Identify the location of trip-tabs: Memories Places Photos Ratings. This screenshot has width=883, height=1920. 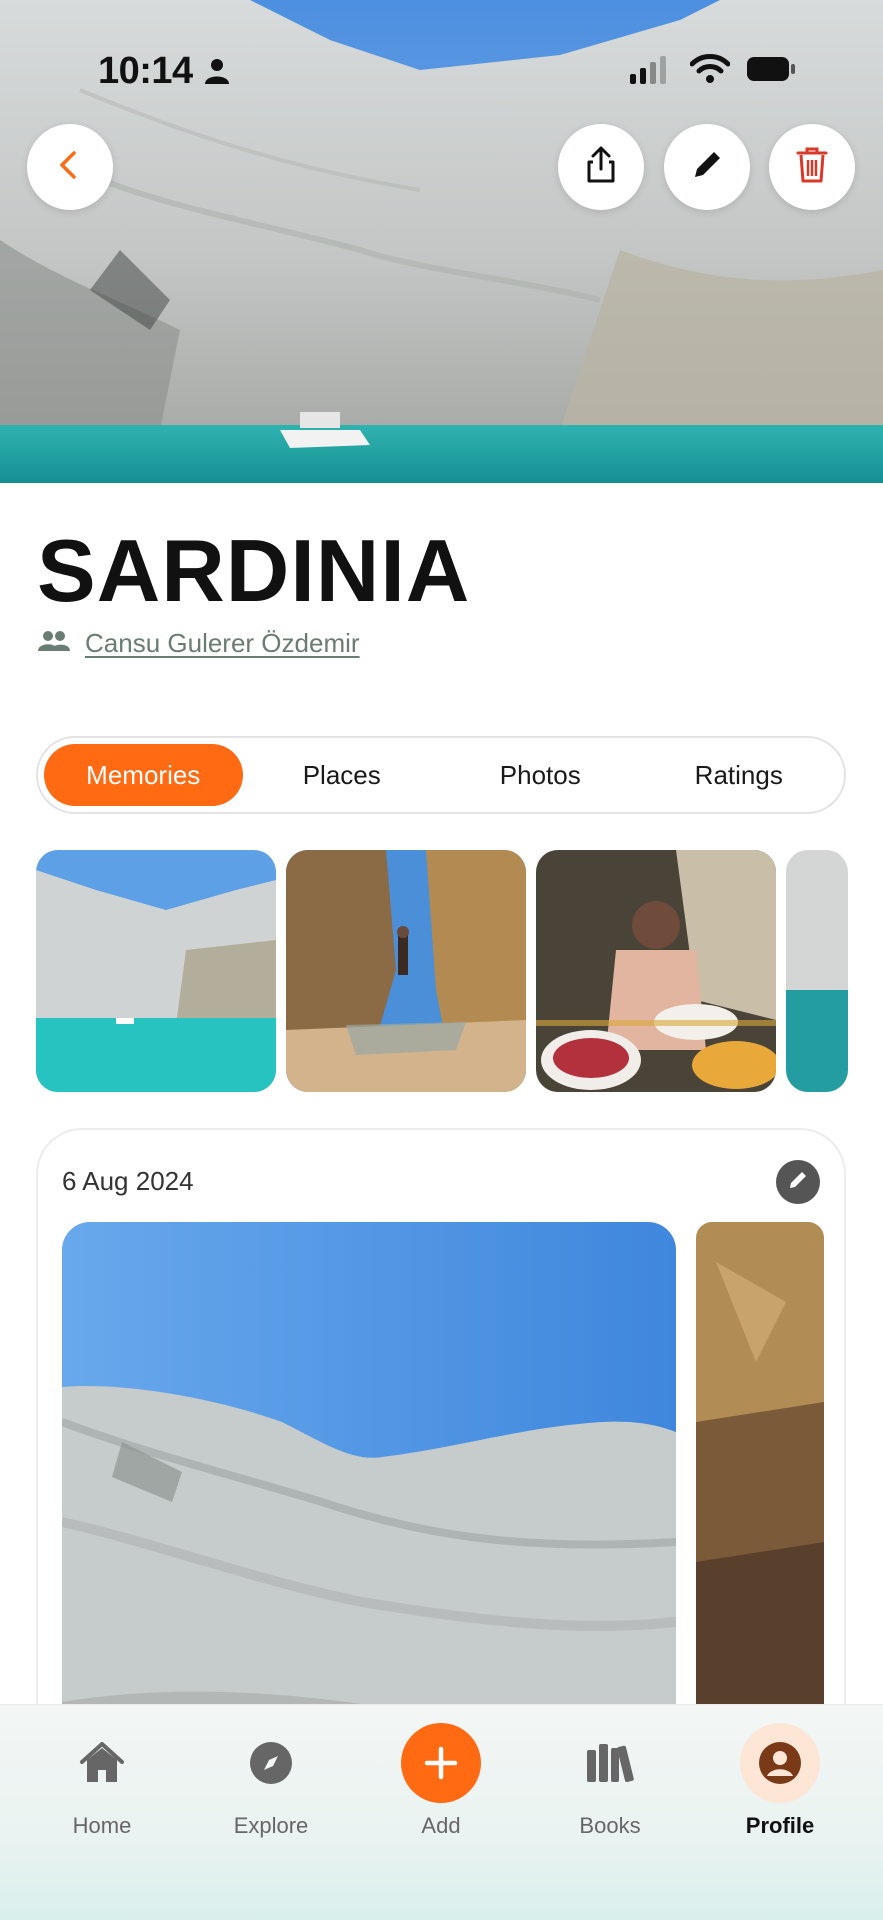
(441, 775).